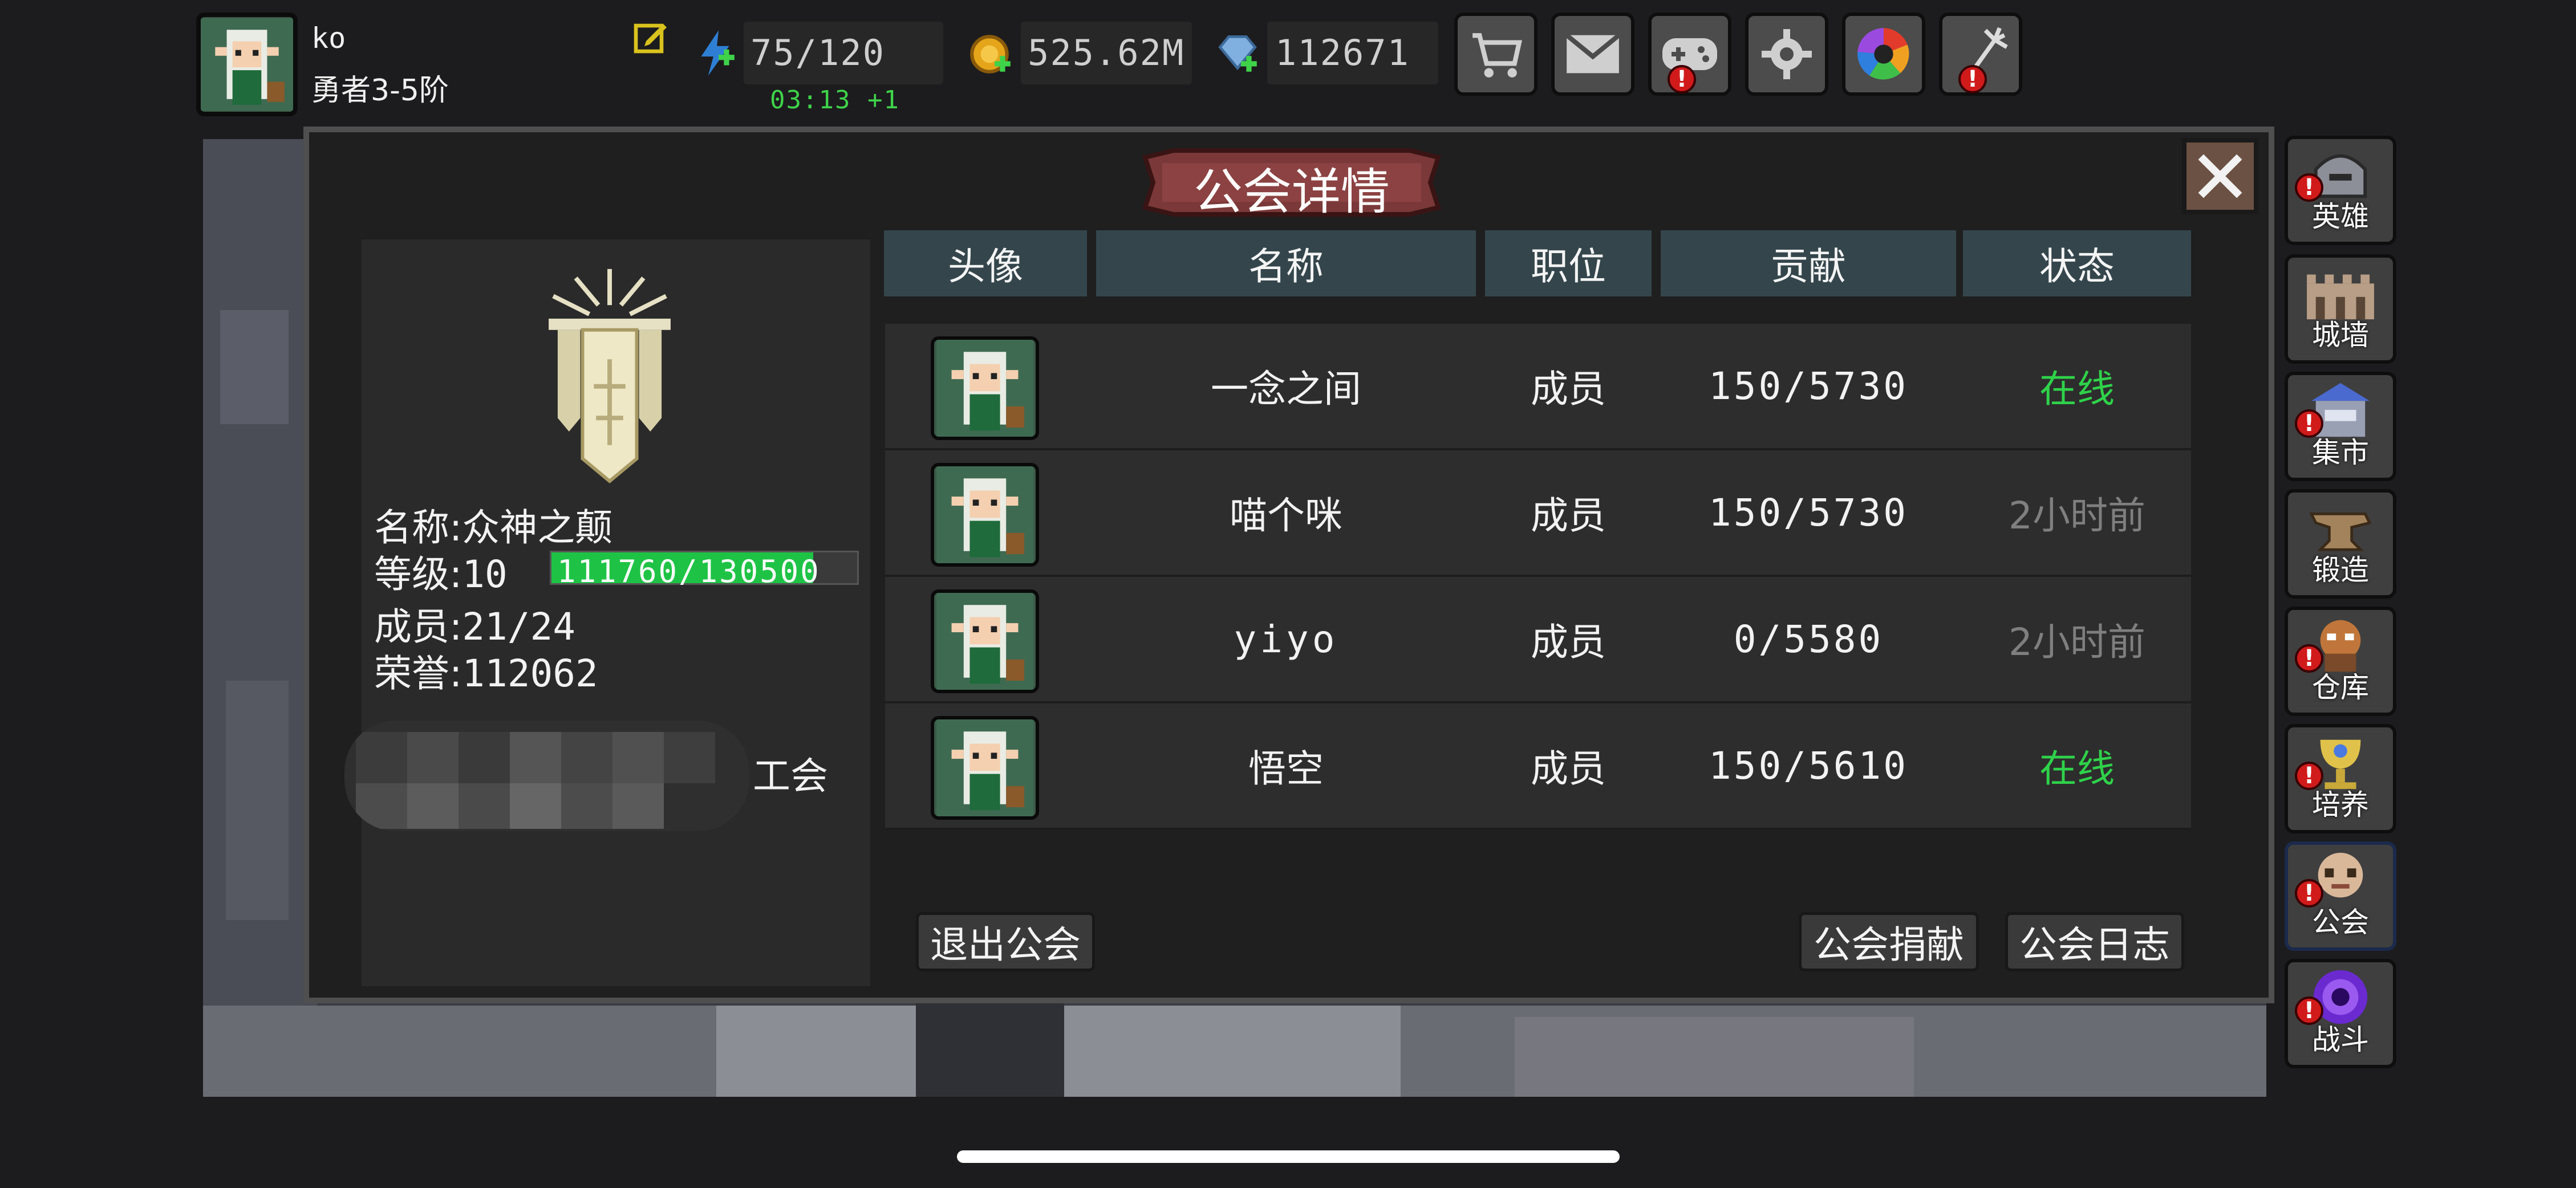  What do you see at coordinates (546, 776) in the screenshot?
I see `guild-announcement-blurred` at bounding box center [546, 776].